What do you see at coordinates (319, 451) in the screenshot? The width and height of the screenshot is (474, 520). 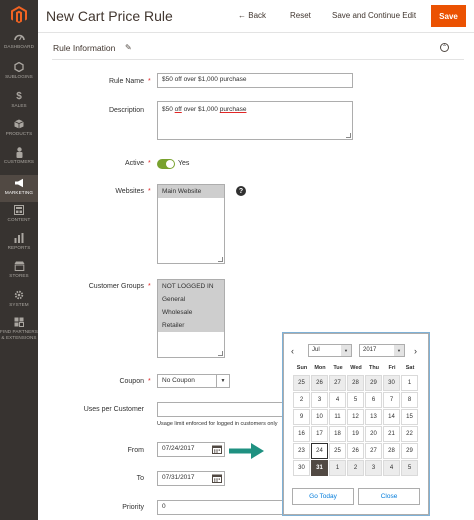 I see `calendar-day: 24` at bounding box center [319, 451].